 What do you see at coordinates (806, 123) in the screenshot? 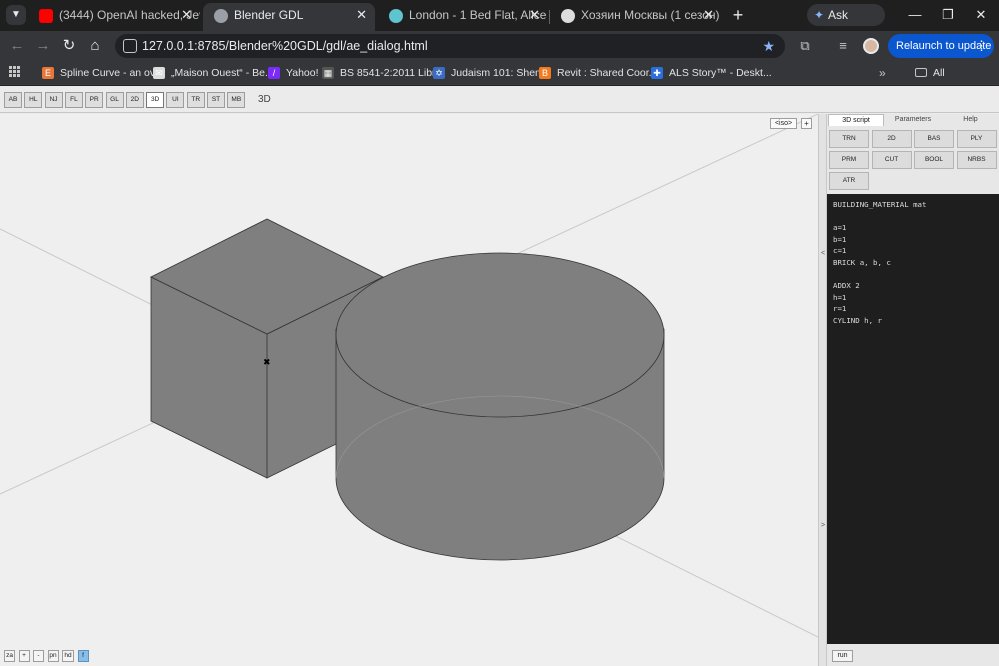
I see `add-view-button: +` at bounding box center [806, 123].